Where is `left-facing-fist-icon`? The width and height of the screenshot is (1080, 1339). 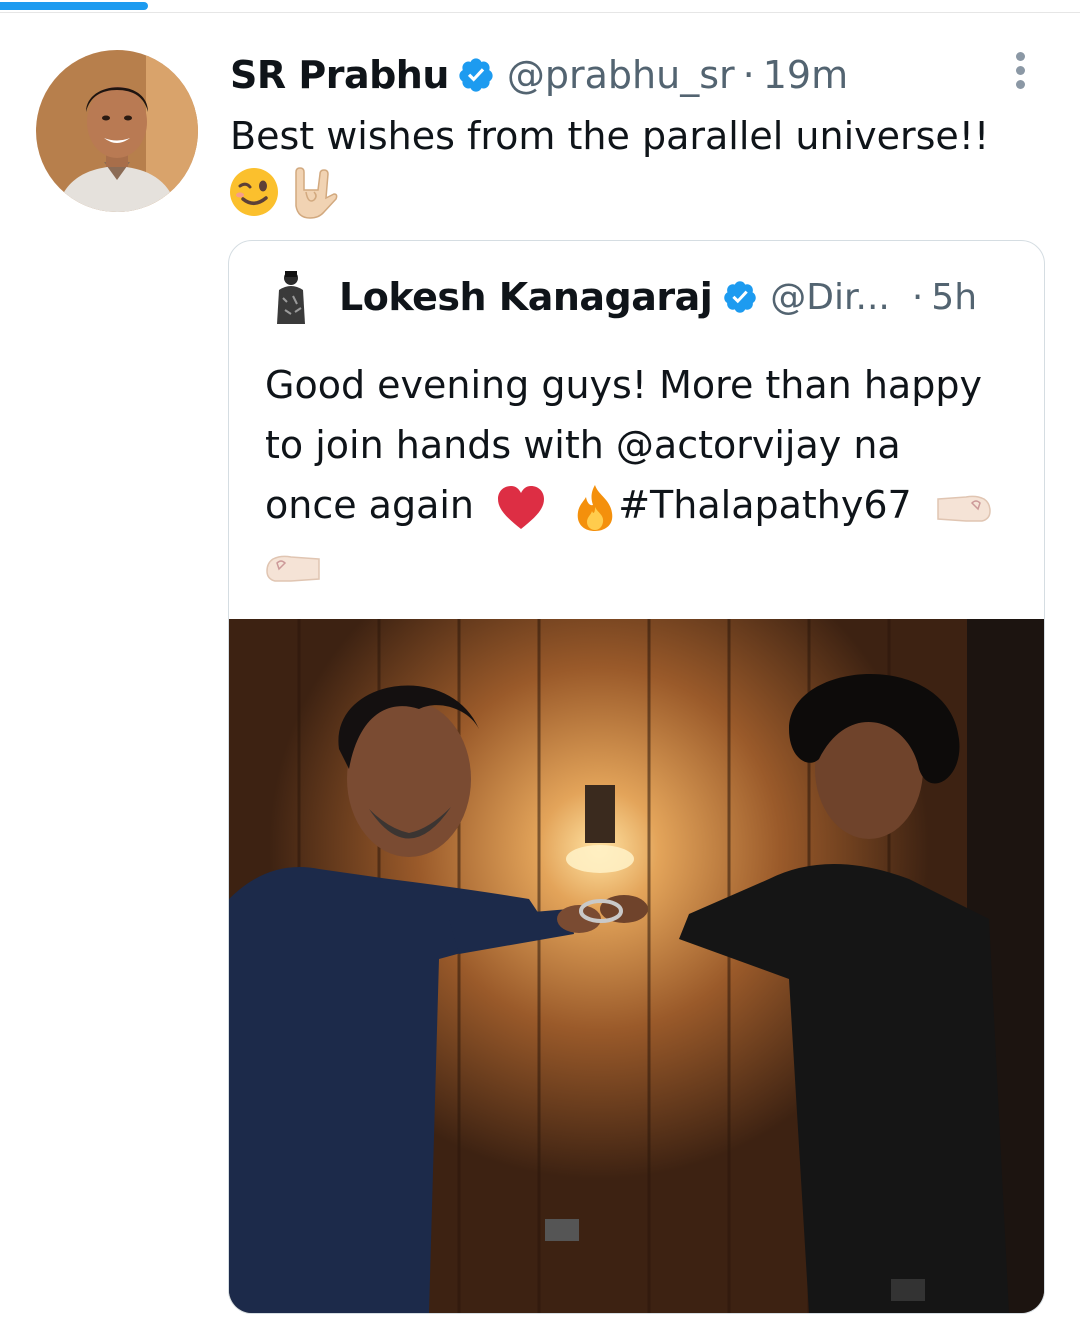 left-facing-fist-icon is located at coordinates (964, 508).